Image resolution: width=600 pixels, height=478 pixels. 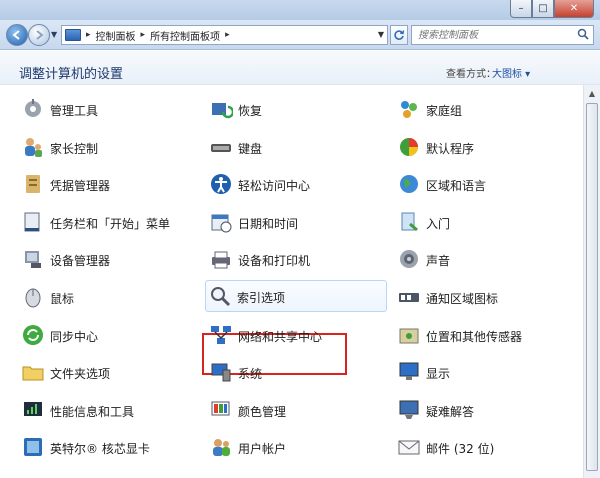 What do you see at coordinates (450, 411) in the screenshot?
I see `control-panel-item-label: 疑难解答` at bounding box center [450, 411].